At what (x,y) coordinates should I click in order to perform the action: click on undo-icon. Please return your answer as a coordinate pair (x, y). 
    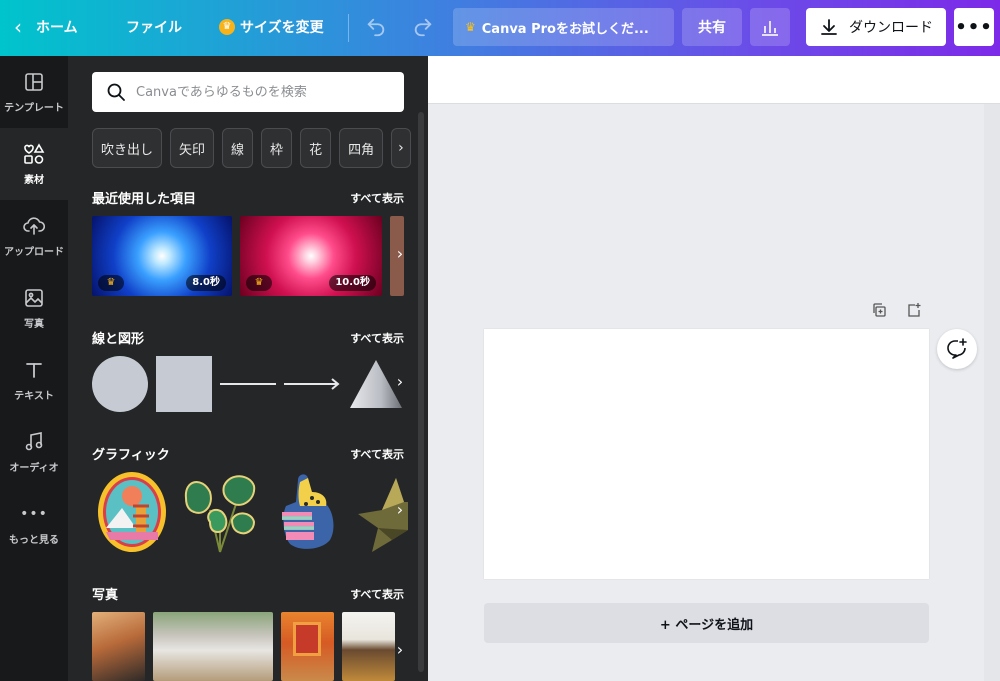
    Looking at the image, I should click on (376, 27).